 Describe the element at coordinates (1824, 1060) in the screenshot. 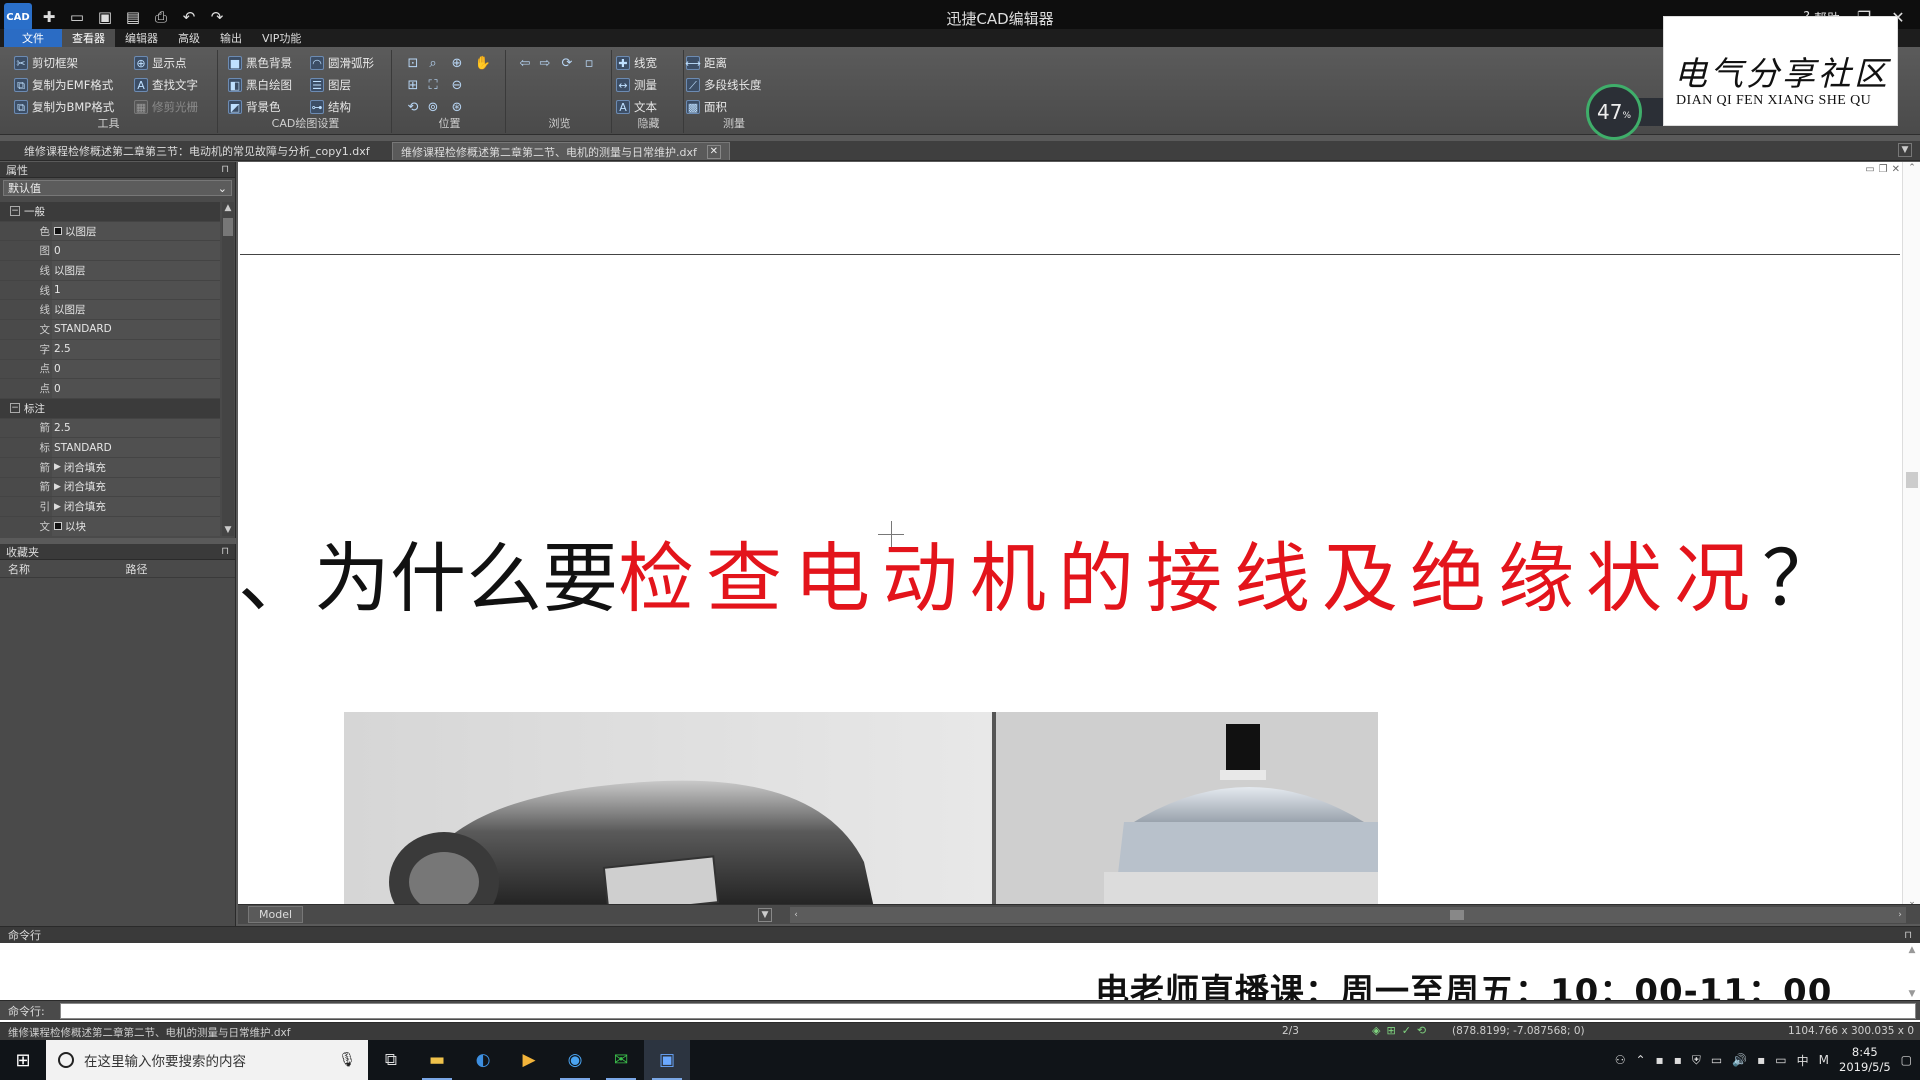

I see `ime-mode-icon: M` at that location.